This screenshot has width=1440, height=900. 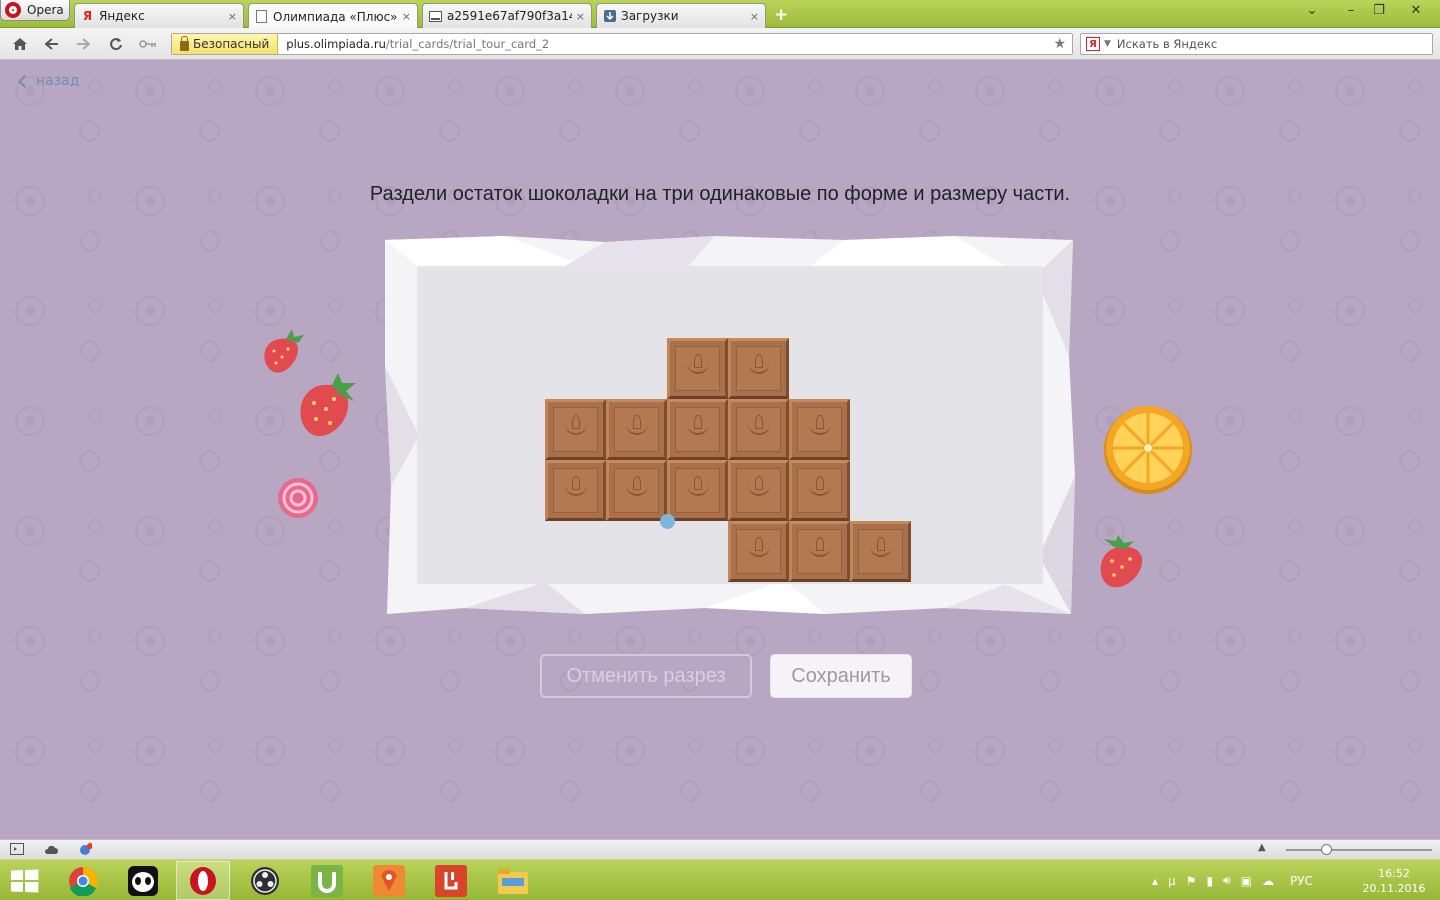 I want to click on tab-yandex: Я Яндекс ×, so click(x=159, y=15).